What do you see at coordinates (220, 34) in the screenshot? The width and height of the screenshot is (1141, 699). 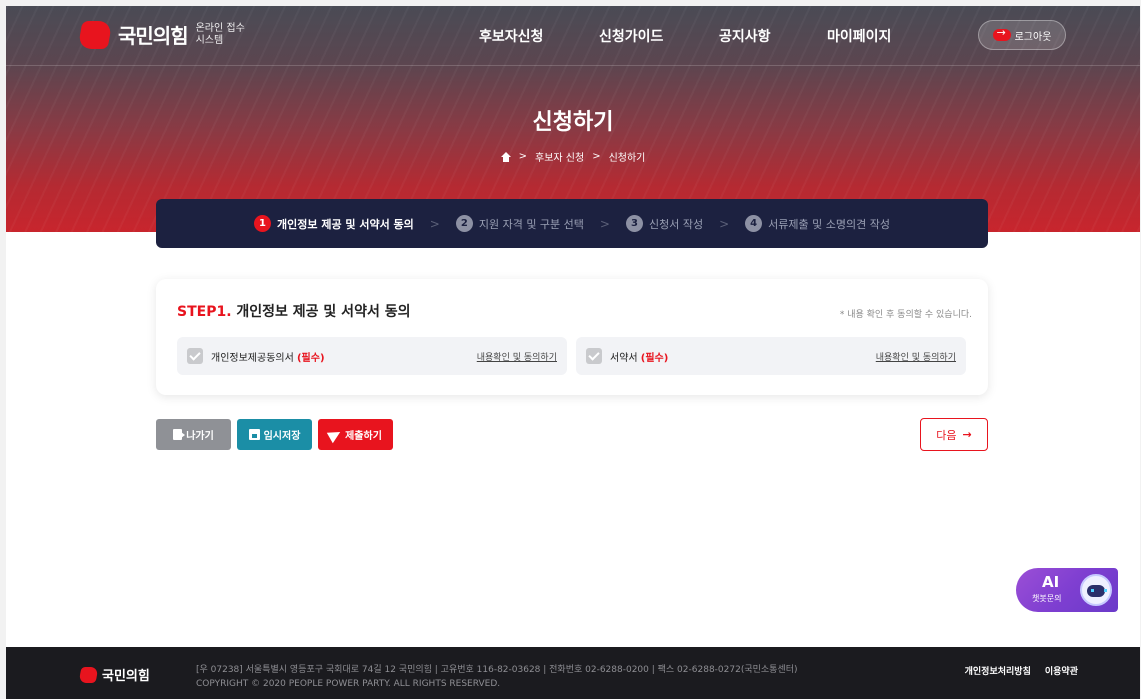 I see `logo-subtitle: 온라인 접수 시스템` at bounding box center [220, 34].